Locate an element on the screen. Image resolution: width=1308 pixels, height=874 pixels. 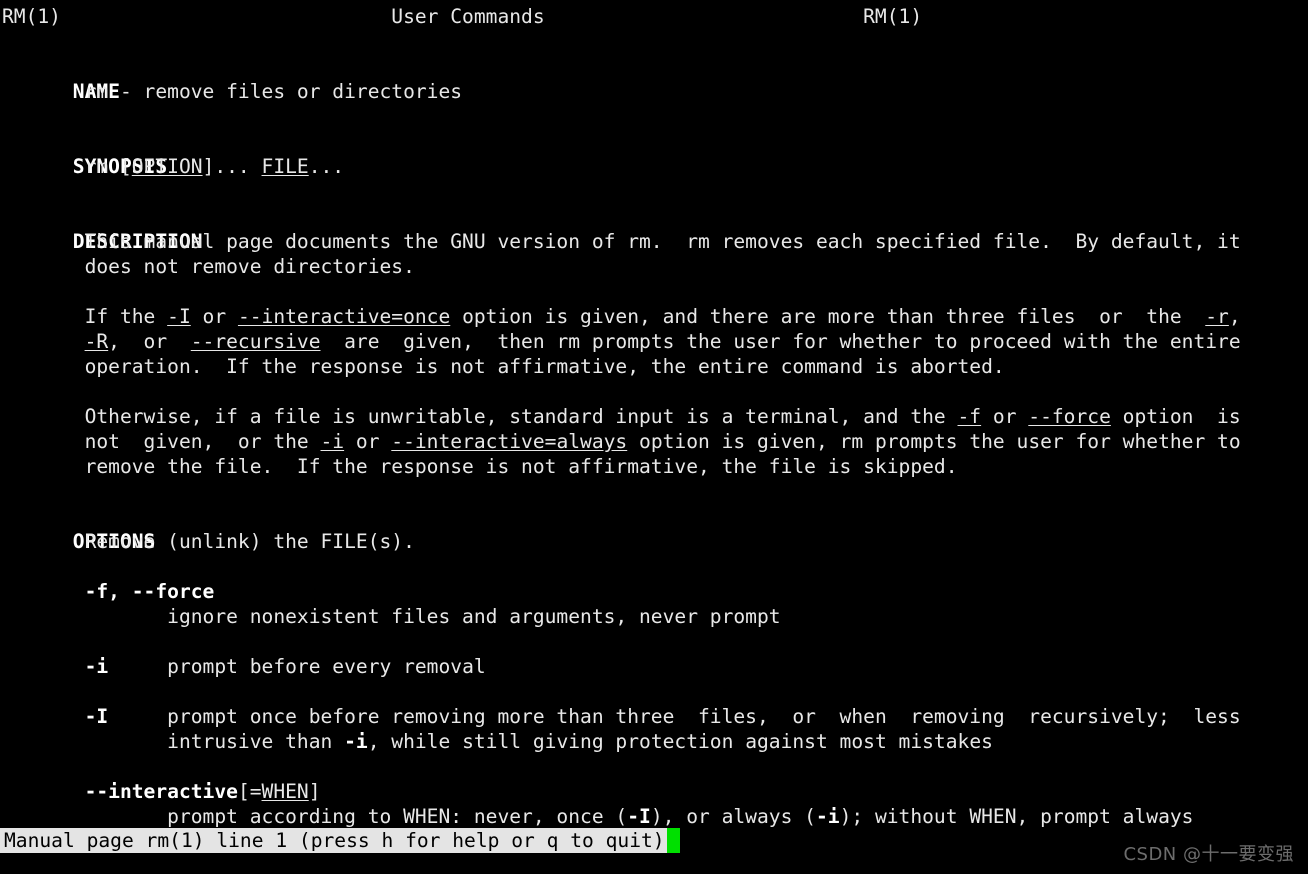
option-ref-lower-r: -r is located at coordinates (1217, 316).